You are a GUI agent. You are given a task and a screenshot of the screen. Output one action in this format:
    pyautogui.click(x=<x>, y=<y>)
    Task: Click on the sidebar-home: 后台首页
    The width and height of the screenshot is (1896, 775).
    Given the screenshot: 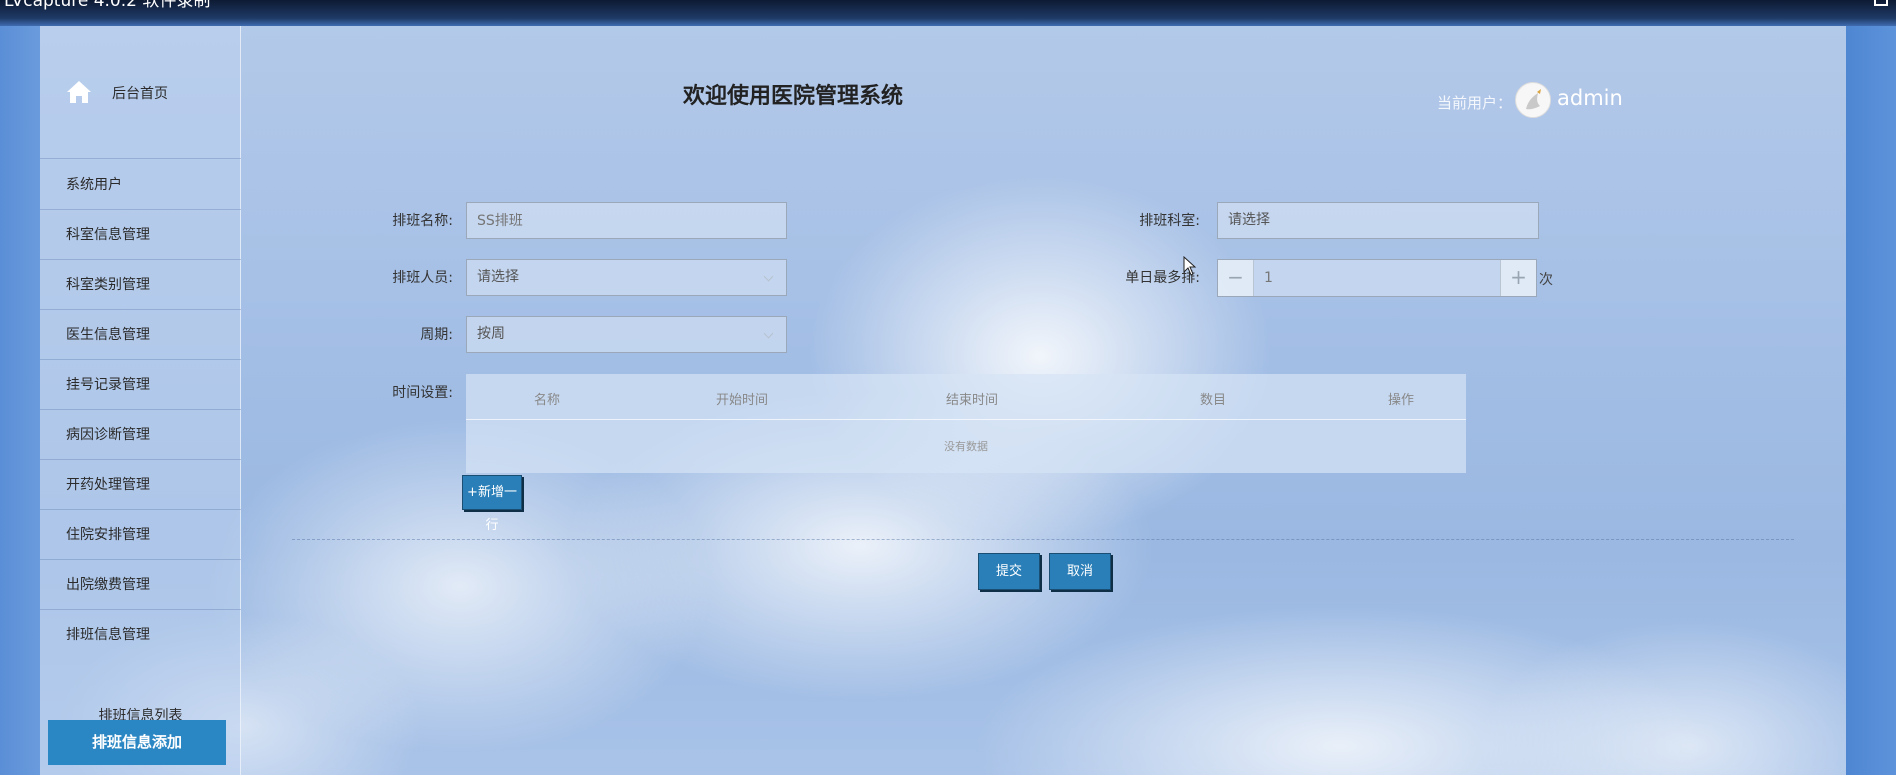 What is the action you would take?
    pyautogui.click(x=140, y=92)
    